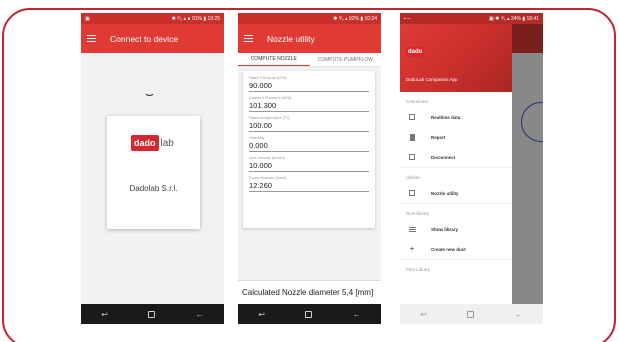 This screenshot has width=619, height=342. I want to click on drawer-item-realtime-data: Realtime data, so click(456, 117).